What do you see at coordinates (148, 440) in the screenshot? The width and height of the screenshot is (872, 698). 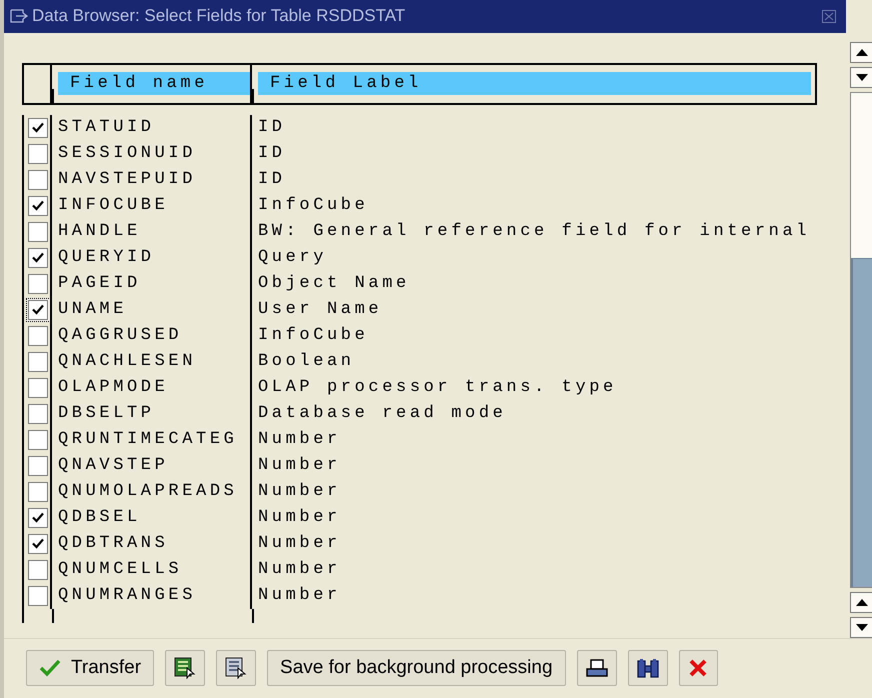 I see `field-name: QRUNTIMECATEG` at bounding box center [148, 440].